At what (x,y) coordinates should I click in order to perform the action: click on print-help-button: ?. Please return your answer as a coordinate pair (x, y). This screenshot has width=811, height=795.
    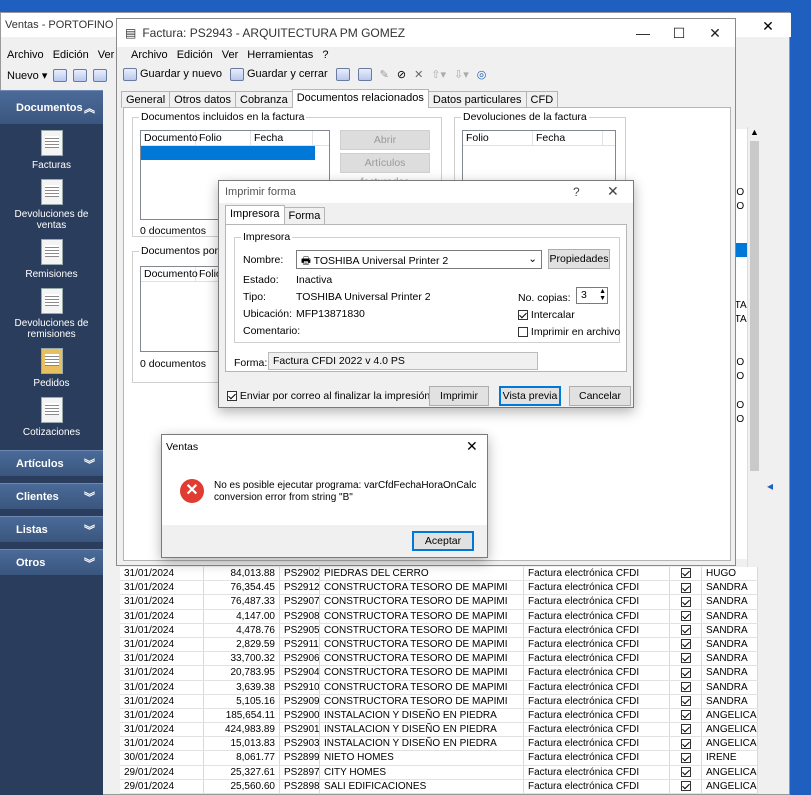
    Looking at the image, I should click on (576, 192).